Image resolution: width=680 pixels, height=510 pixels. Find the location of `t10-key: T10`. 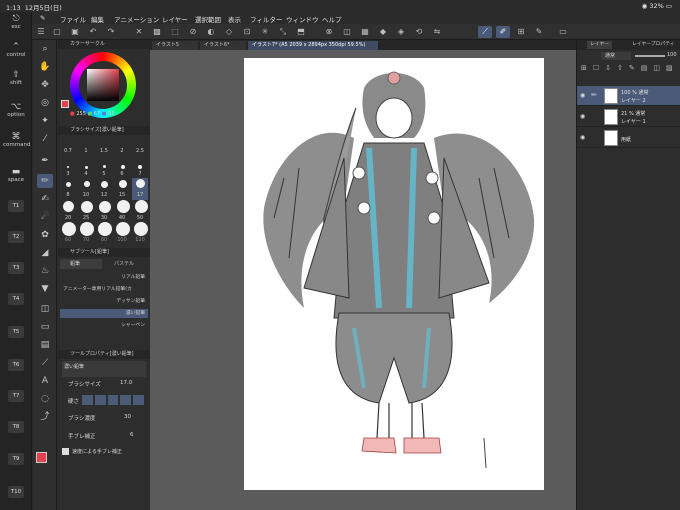

t10-key: T10 is located at coordinates (16, 492).